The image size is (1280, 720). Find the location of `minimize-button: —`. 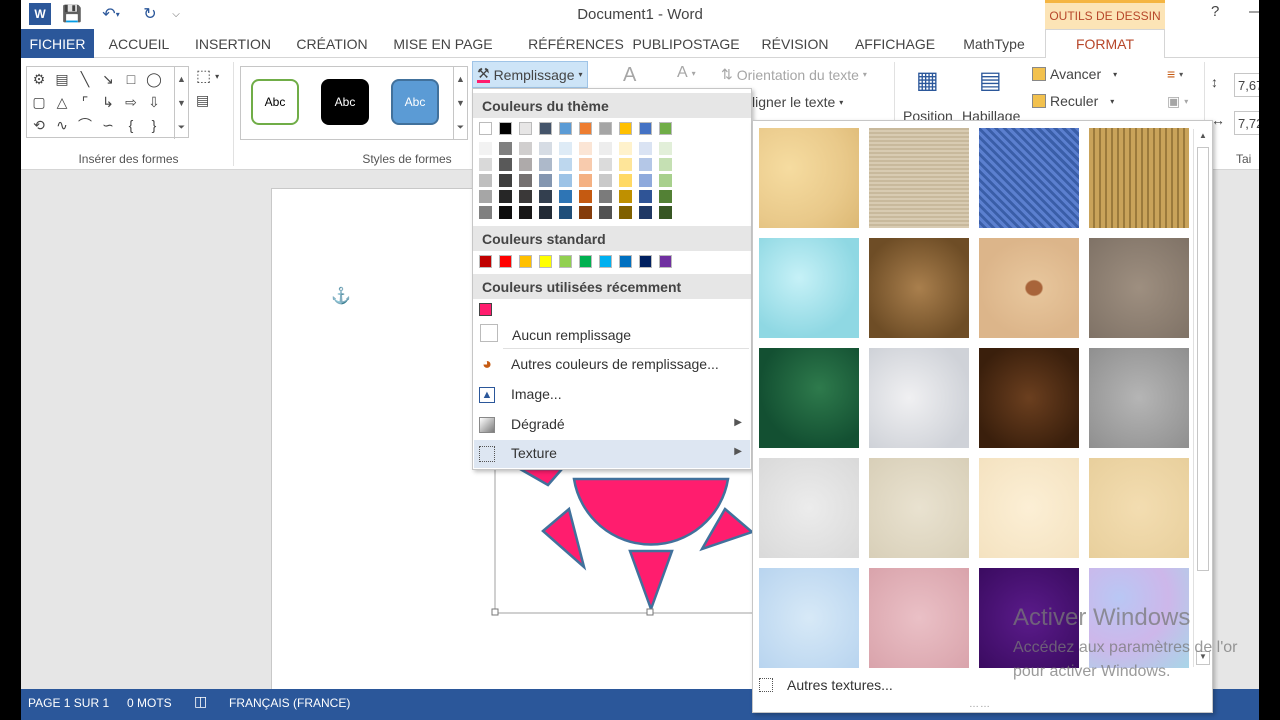

minimize-button: — is located at coordinates (1254, 11).